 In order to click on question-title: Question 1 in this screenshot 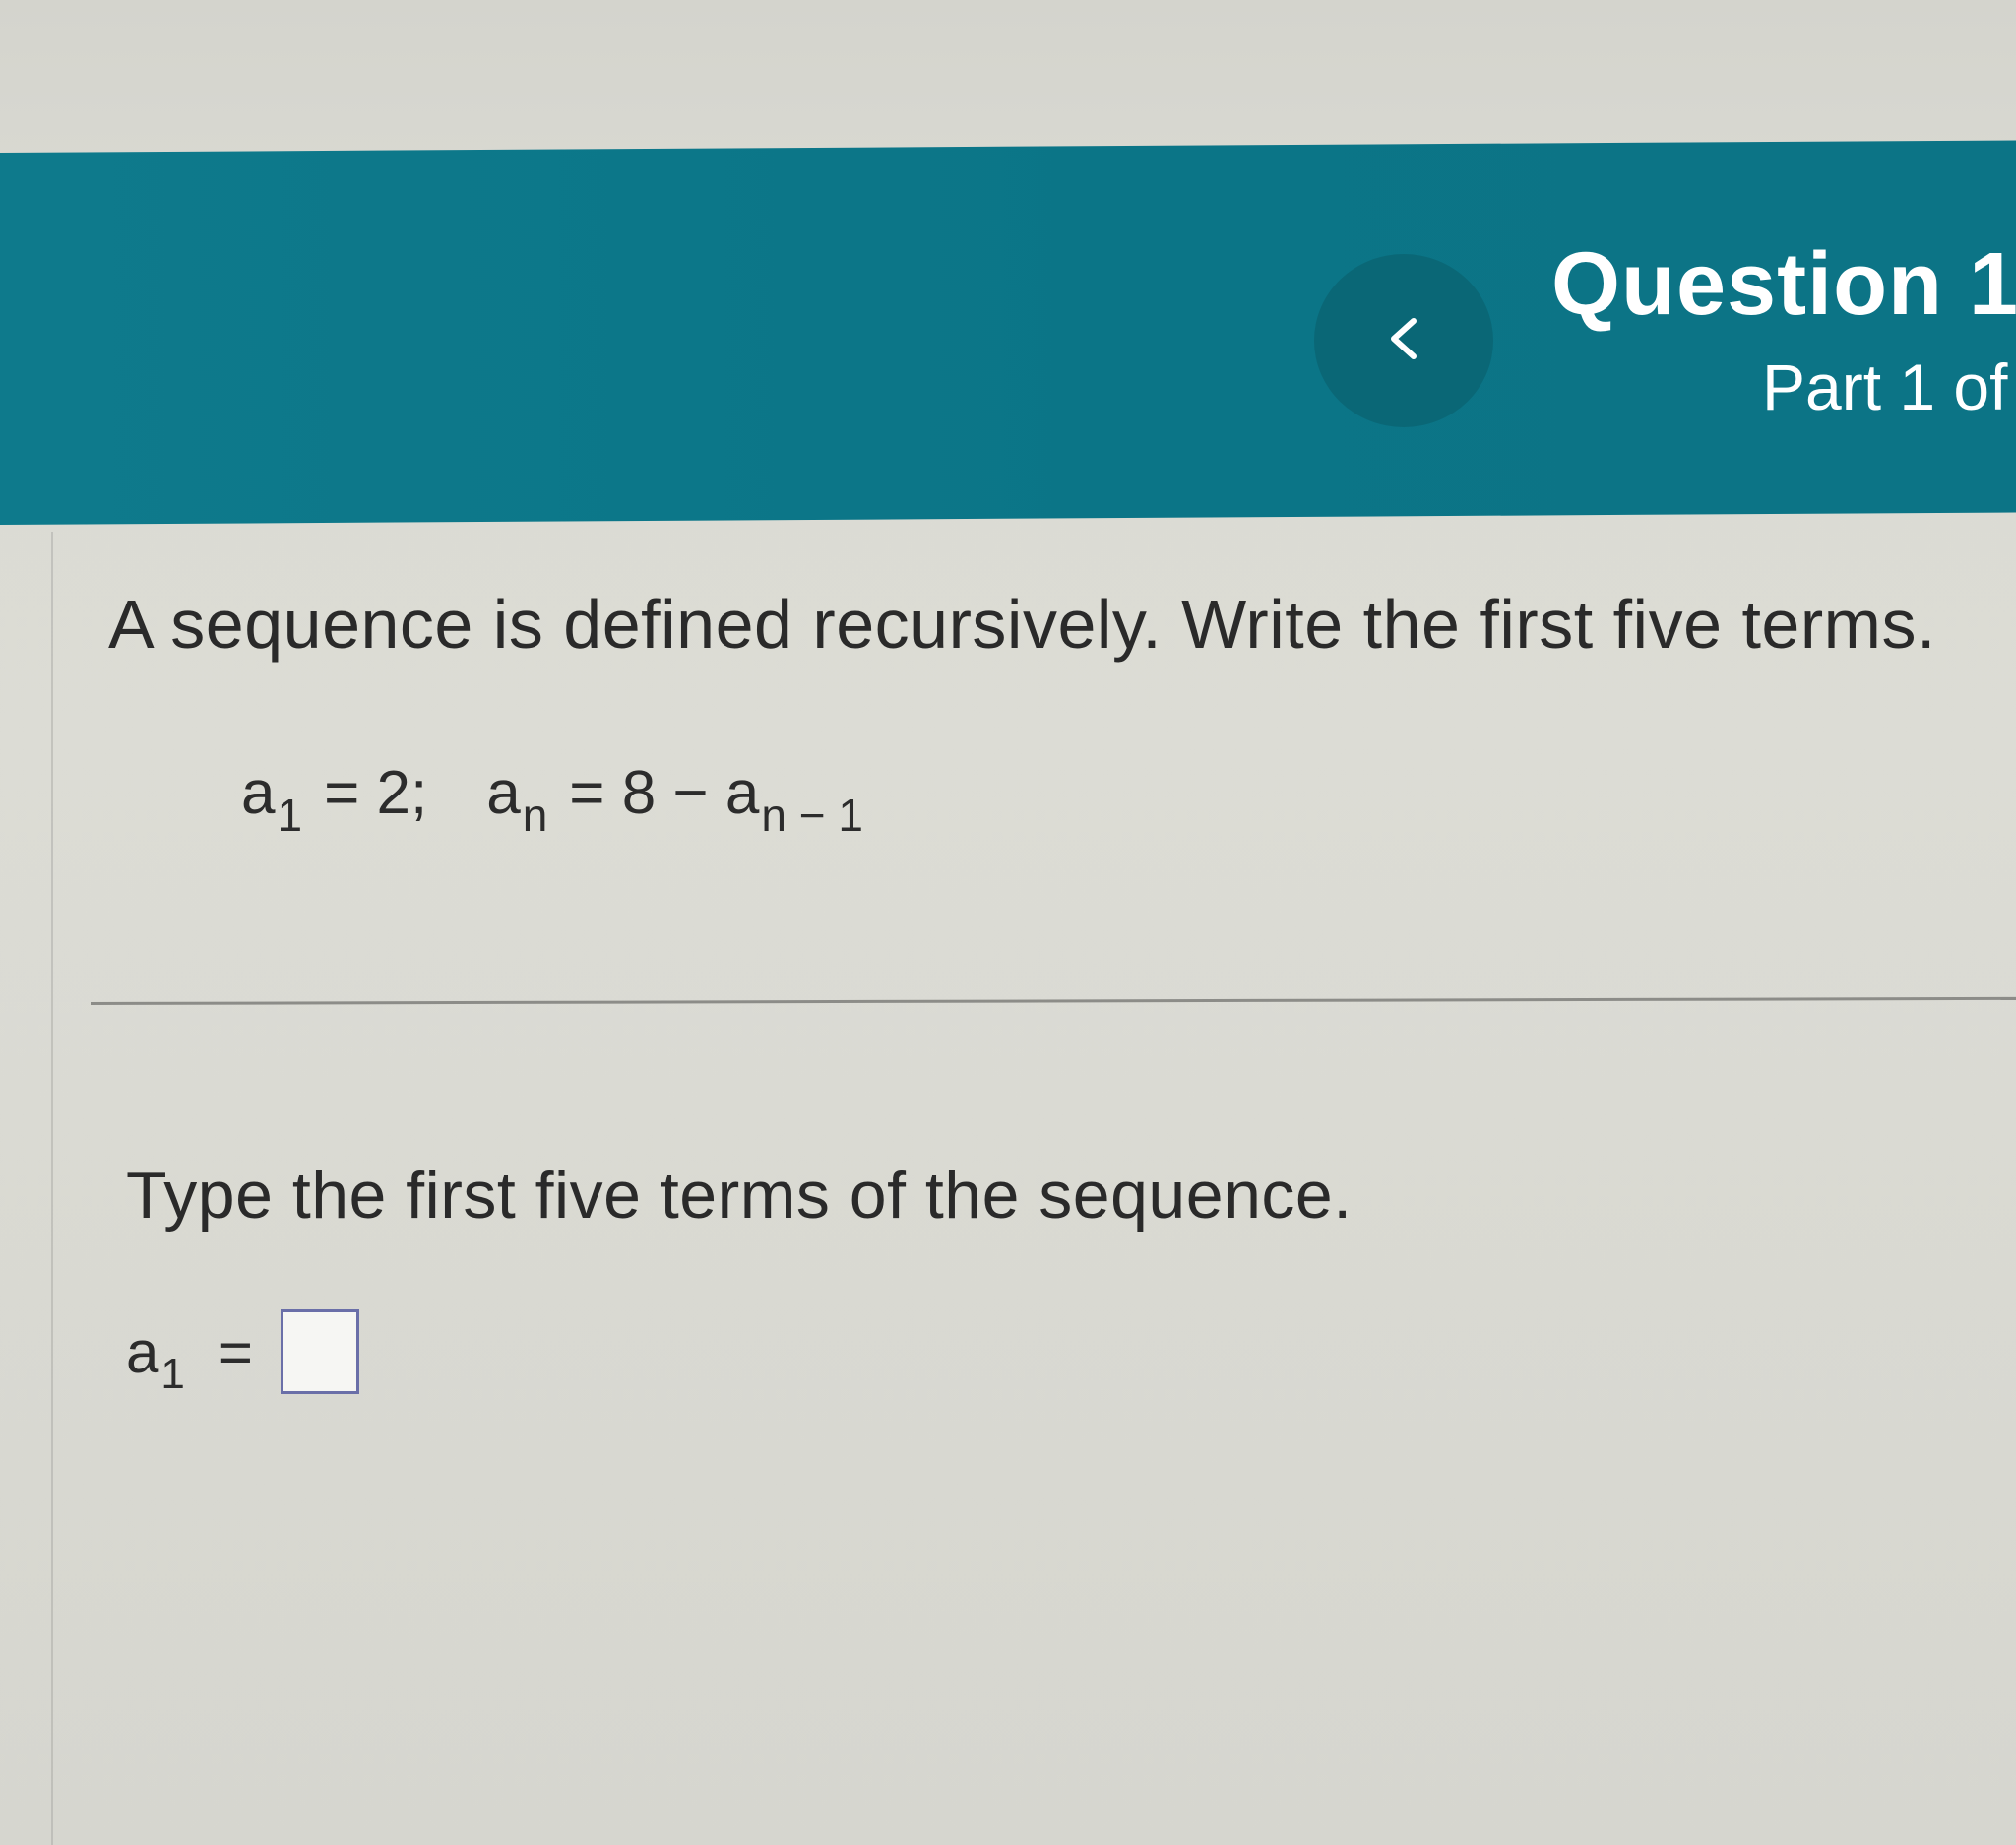, I will do `click(1783, 284)`.